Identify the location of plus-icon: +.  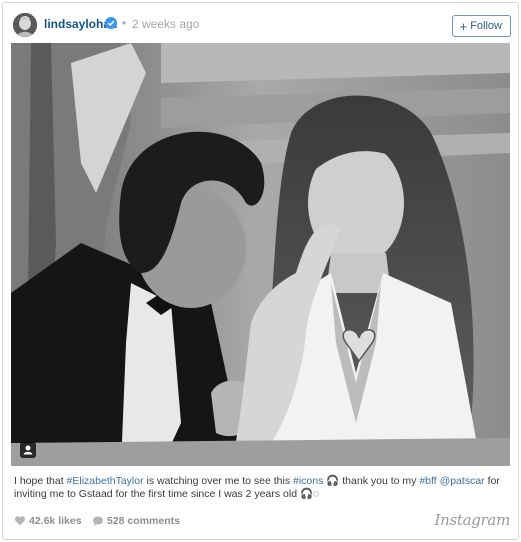
(463, 26).